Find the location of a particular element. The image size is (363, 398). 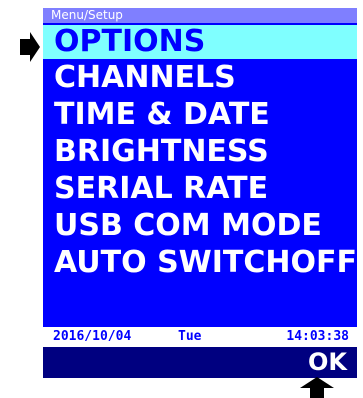

menu-item-options: OPTIONS is located at coordinates (200, 42).